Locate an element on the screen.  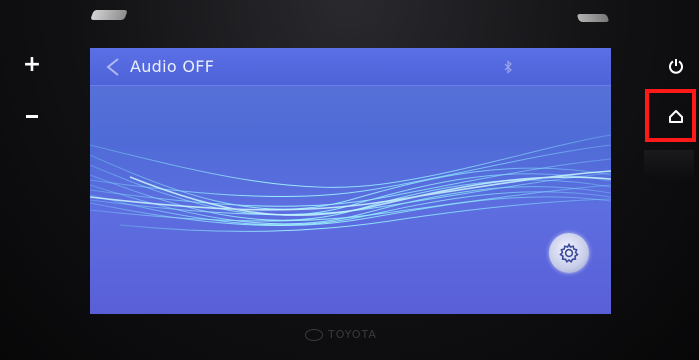
screen-header: Audio OFF is located at coordinates (350, 67).